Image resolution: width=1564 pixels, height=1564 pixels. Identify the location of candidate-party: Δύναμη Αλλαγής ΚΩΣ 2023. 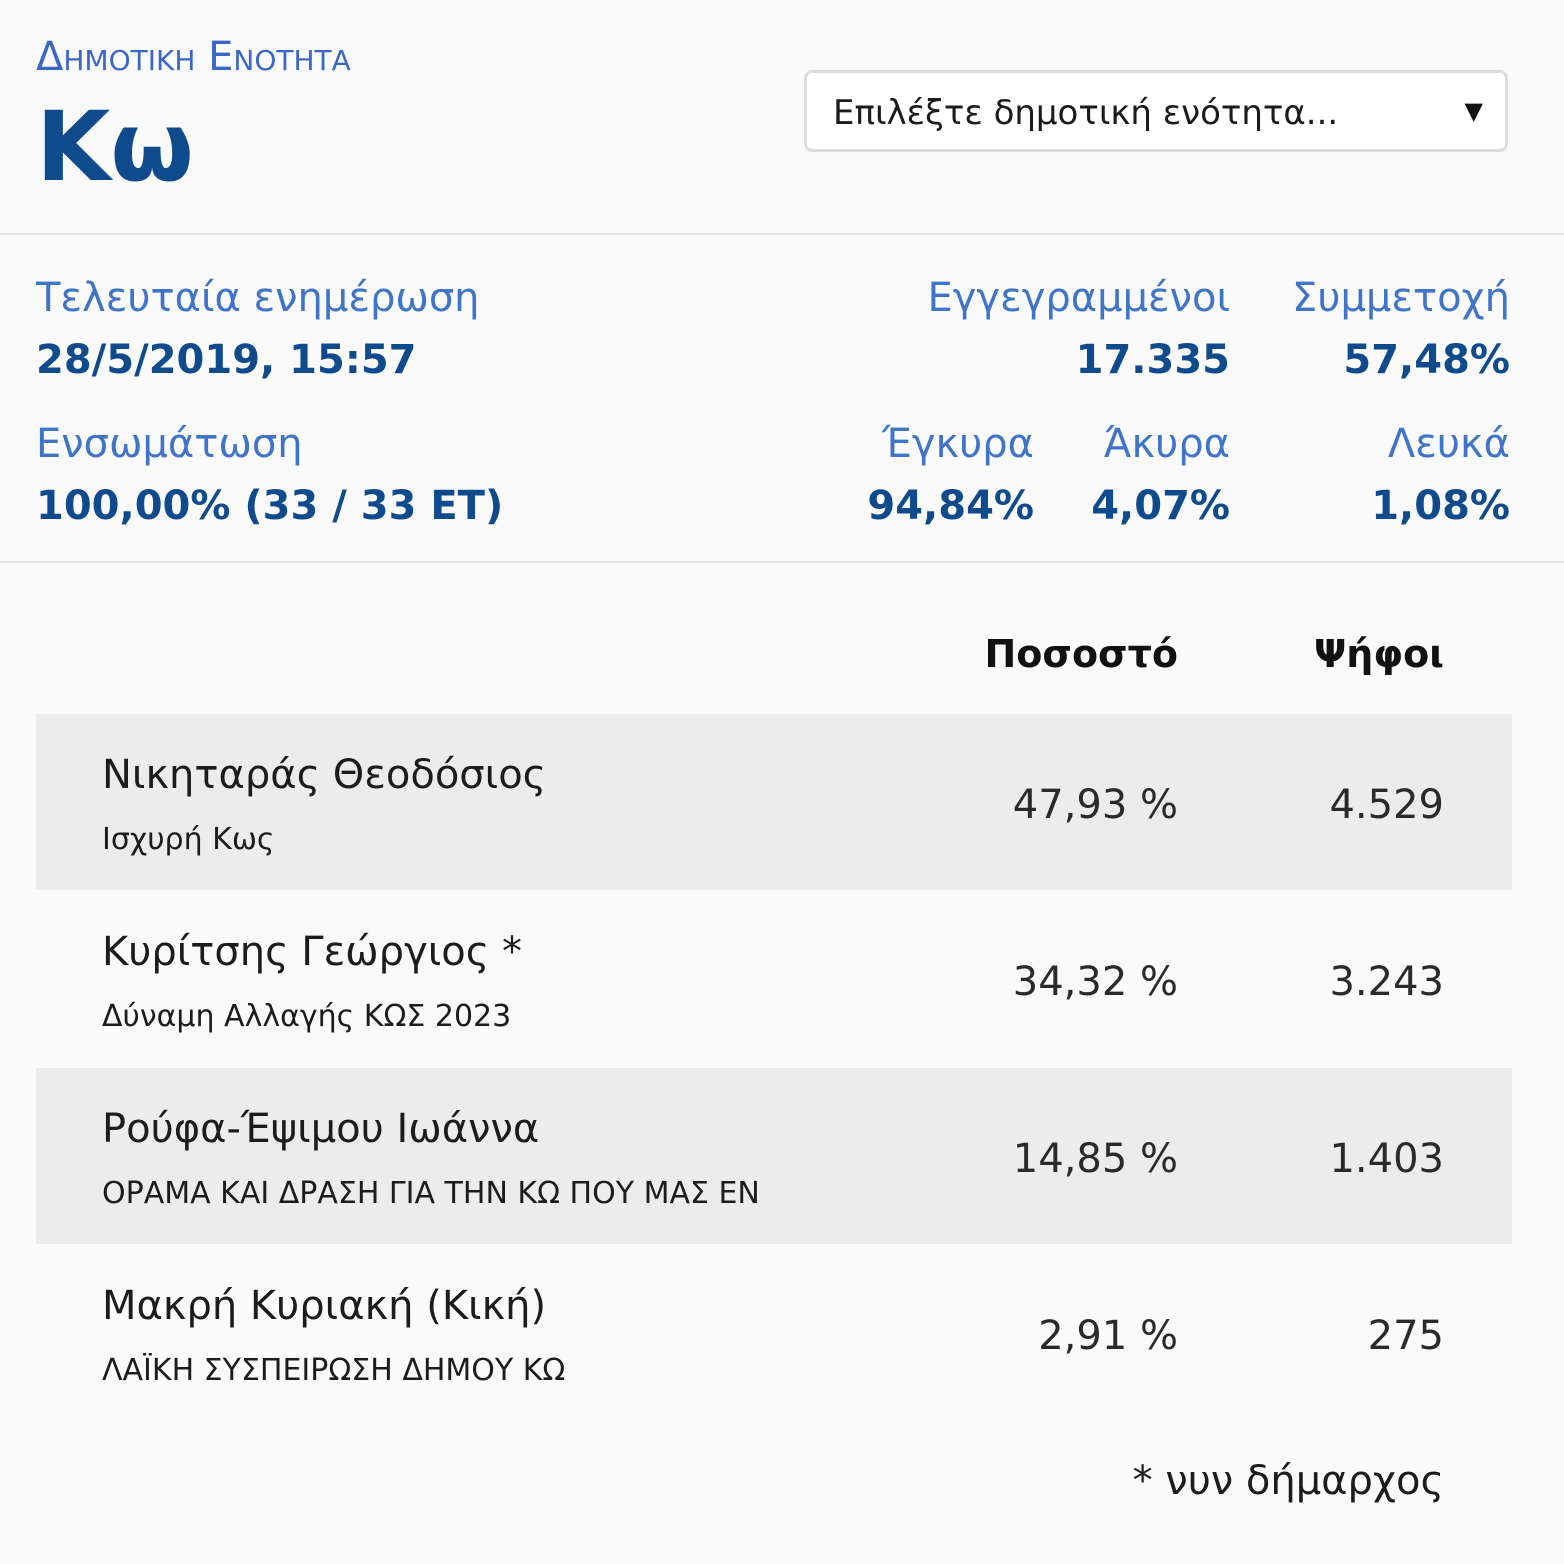
(307, 1016).